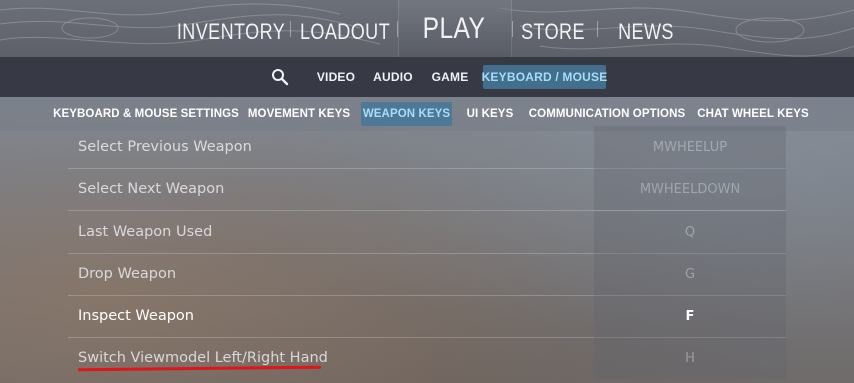 Image resolution: width=854 pixels, height=383 pixels. What do you see at coordinates (690, 358) in the screenshot?
I see `key-binding-button: H` at bounding box center [690, 358].